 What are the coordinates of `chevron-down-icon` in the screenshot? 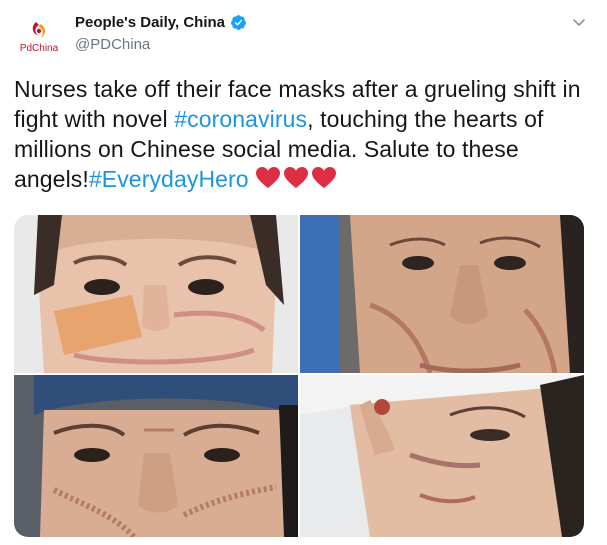 It's located at (579, 22).